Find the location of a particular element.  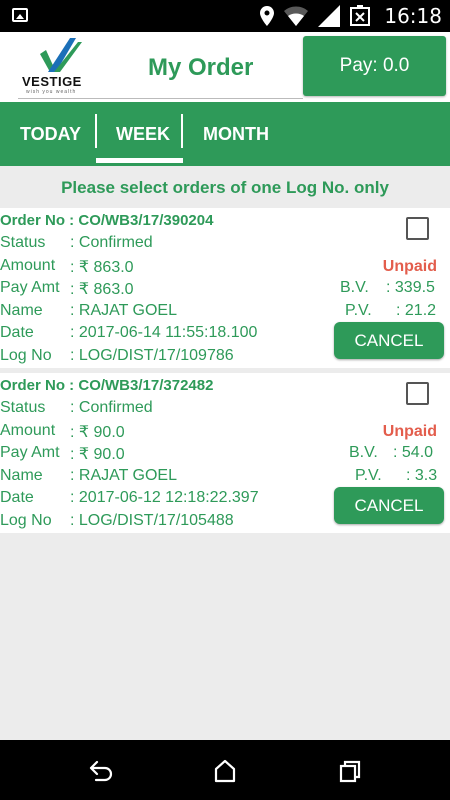

order-number-value: CO/WB3/17/390204 is located at coordinates (146, 220).